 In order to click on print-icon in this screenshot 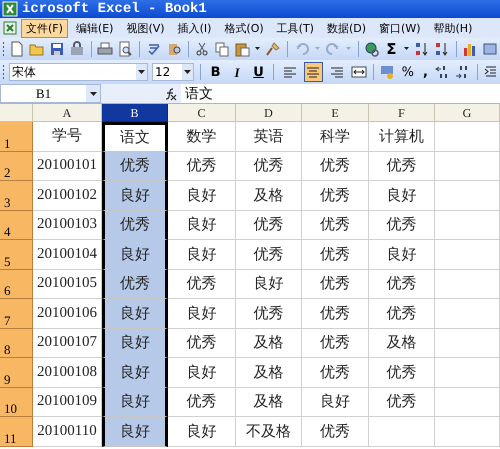, I will do `click(105, 49)`.